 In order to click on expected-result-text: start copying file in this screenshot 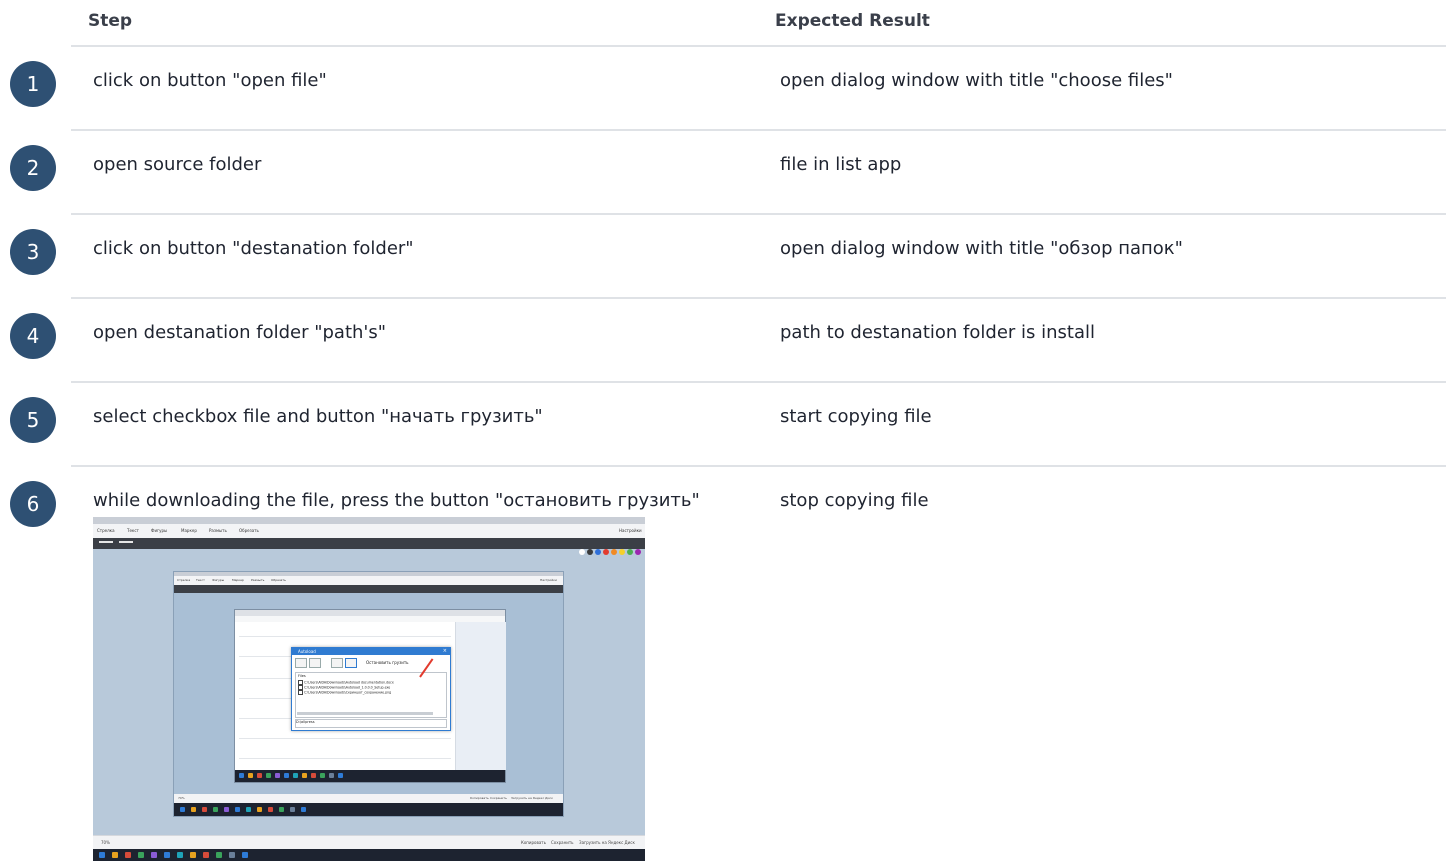, I will do `click(856, 416)`.